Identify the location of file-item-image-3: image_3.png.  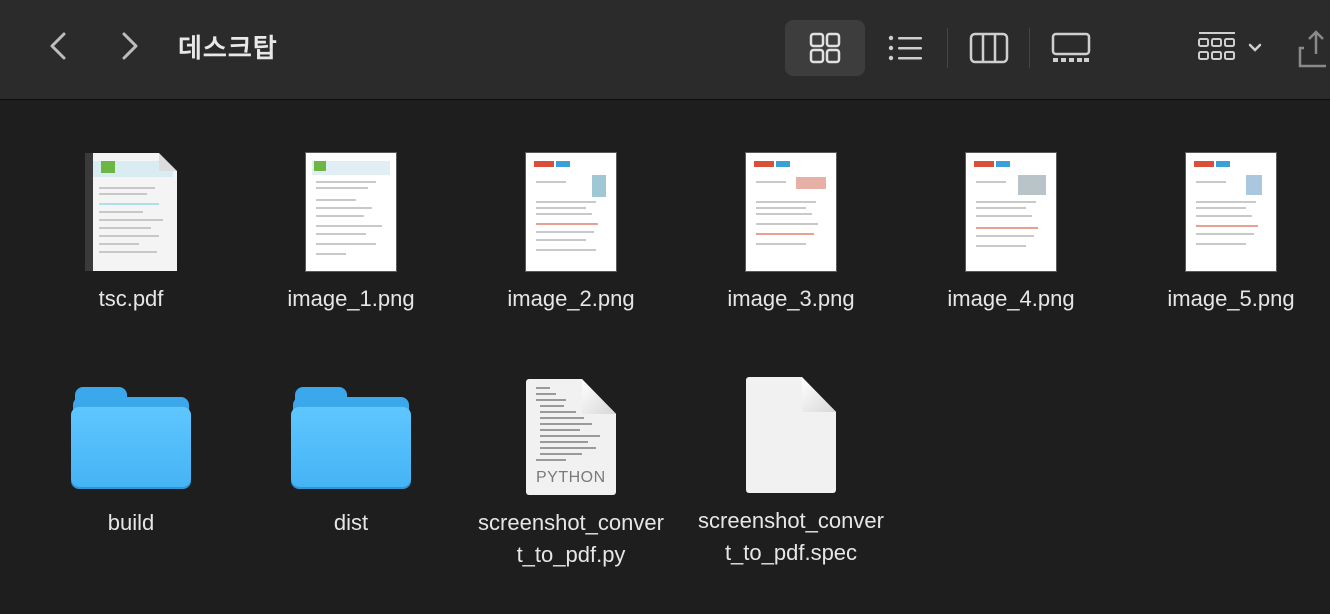
(791, 223).